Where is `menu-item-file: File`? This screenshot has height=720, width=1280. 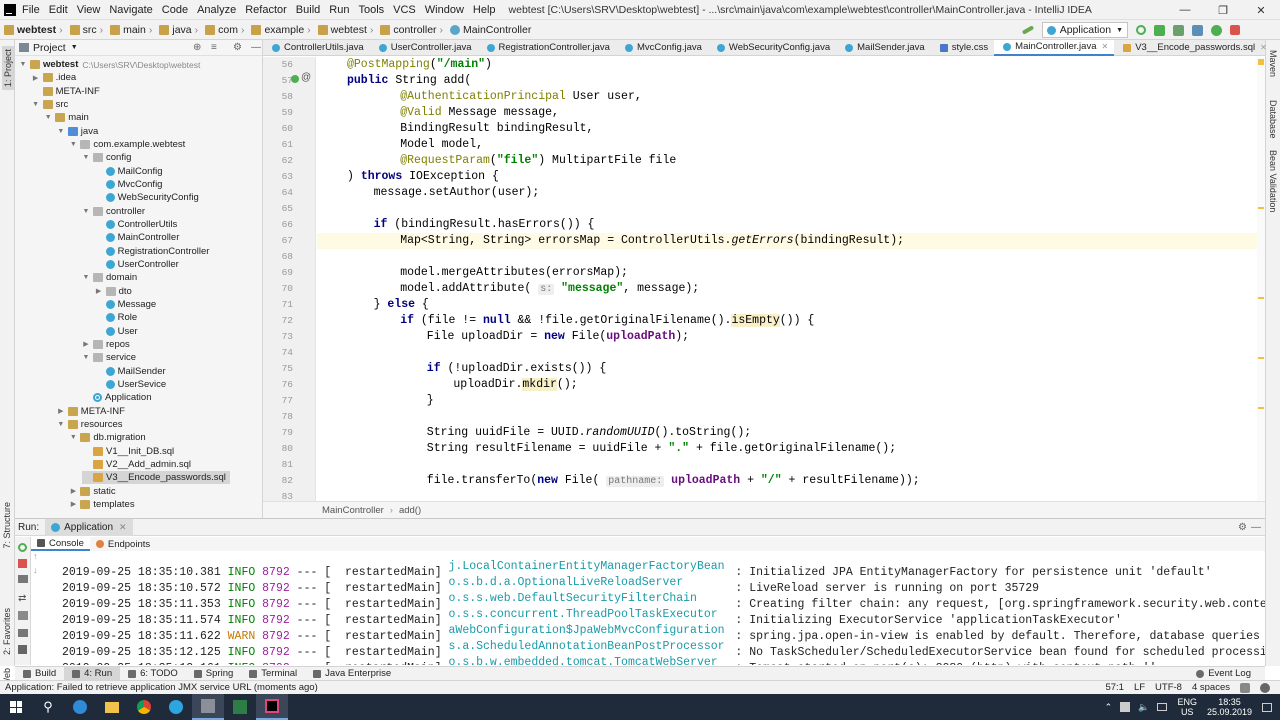
menu-item-file: File is located at coordinates (31, 10).